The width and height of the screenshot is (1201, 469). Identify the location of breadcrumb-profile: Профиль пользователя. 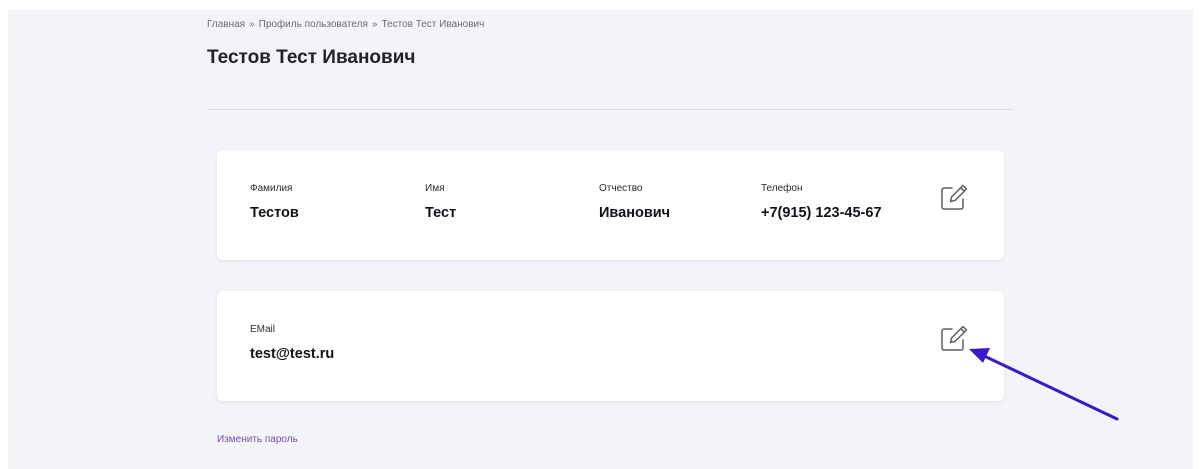
(313, 24).